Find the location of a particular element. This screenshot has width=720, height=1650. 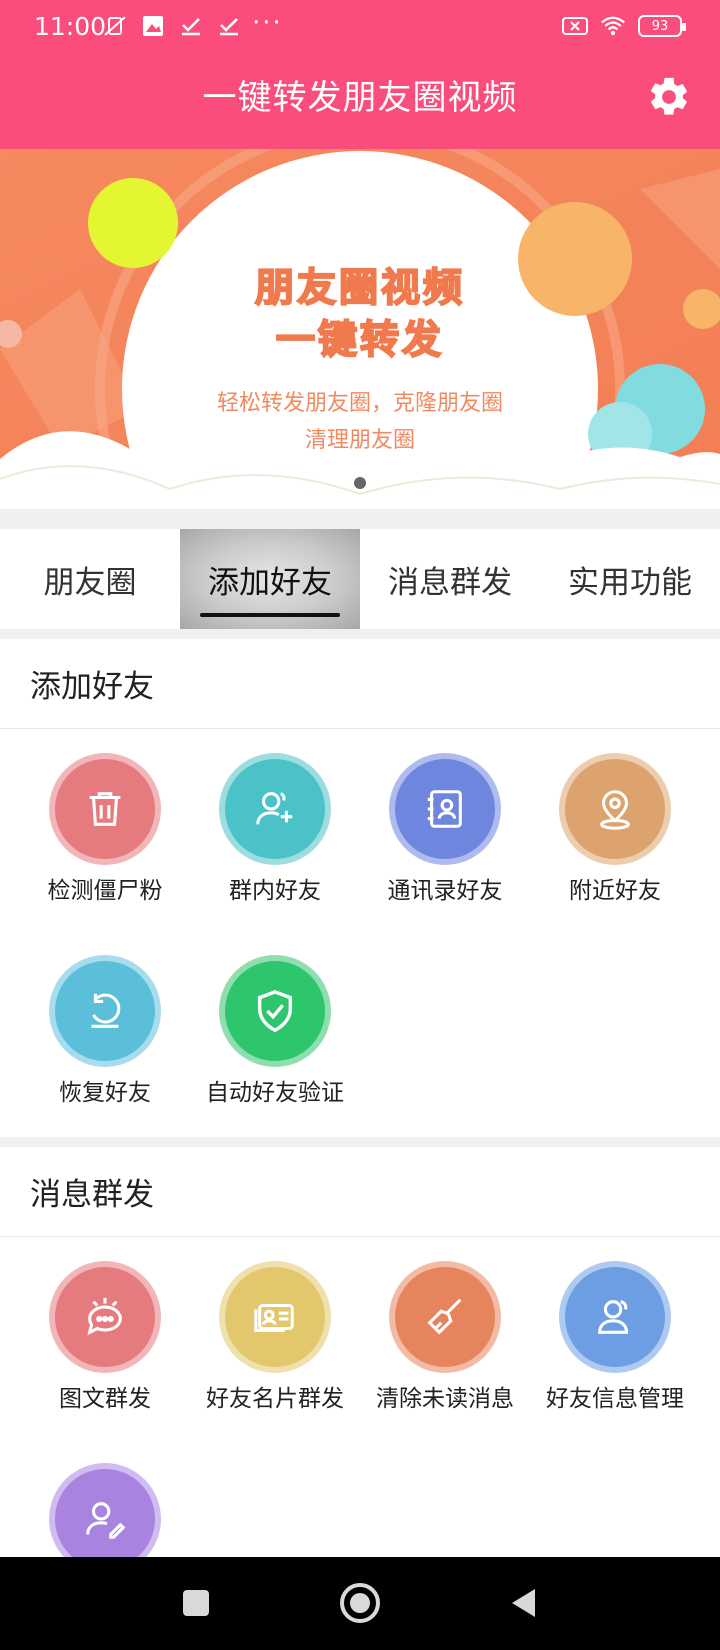

restore-icon is located at coordinates (105, 1011).